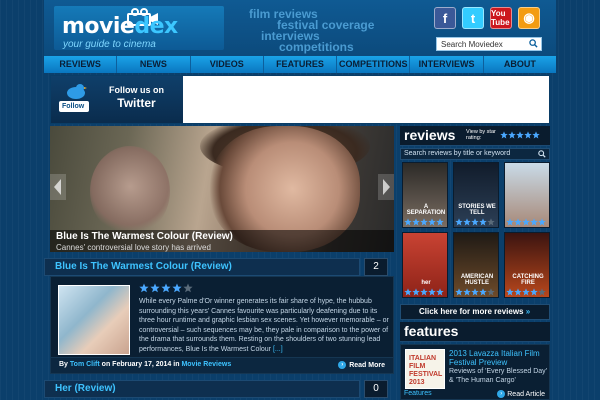  What do you see at coordinates (361, 365) in the screenshot?
I see `read-more-button: › Read More` at bounding box center [361, 365].